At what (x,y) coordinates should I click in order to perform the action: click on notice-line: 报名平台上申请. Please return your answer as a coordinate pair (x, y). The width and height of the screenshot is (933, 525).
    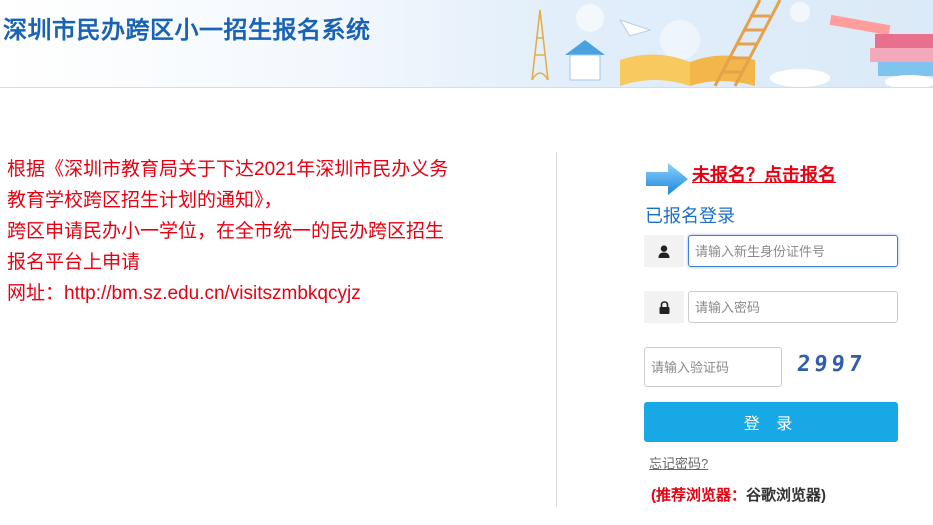
    Looking at the image, I should click on (74, 262).